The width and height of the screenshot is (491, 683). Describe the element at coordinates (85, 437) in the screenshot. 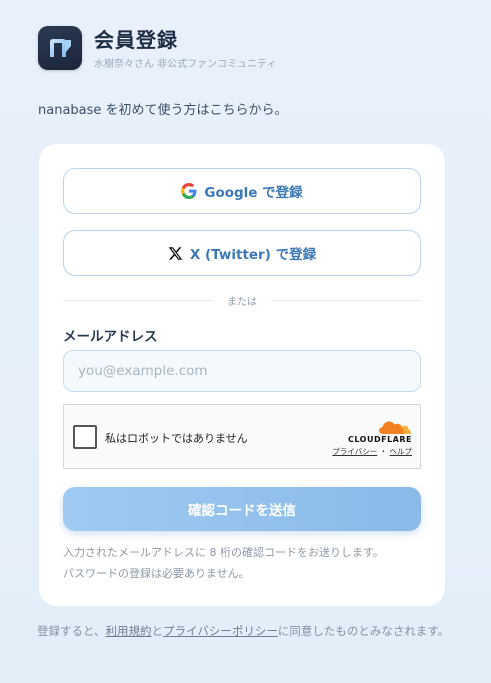

I see `captcha-checkbox` at that location.